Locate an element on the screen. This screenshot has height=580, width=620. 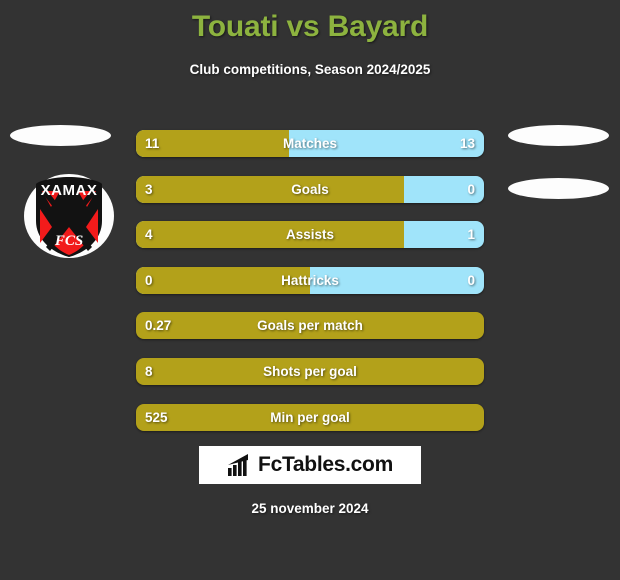
stat-label: Hattricks is located at coordinates (310, 280).